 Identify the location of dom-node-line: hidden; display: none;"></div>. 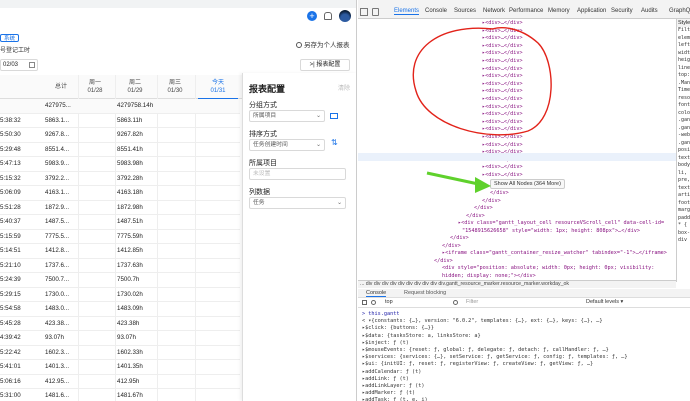
(489, 277).